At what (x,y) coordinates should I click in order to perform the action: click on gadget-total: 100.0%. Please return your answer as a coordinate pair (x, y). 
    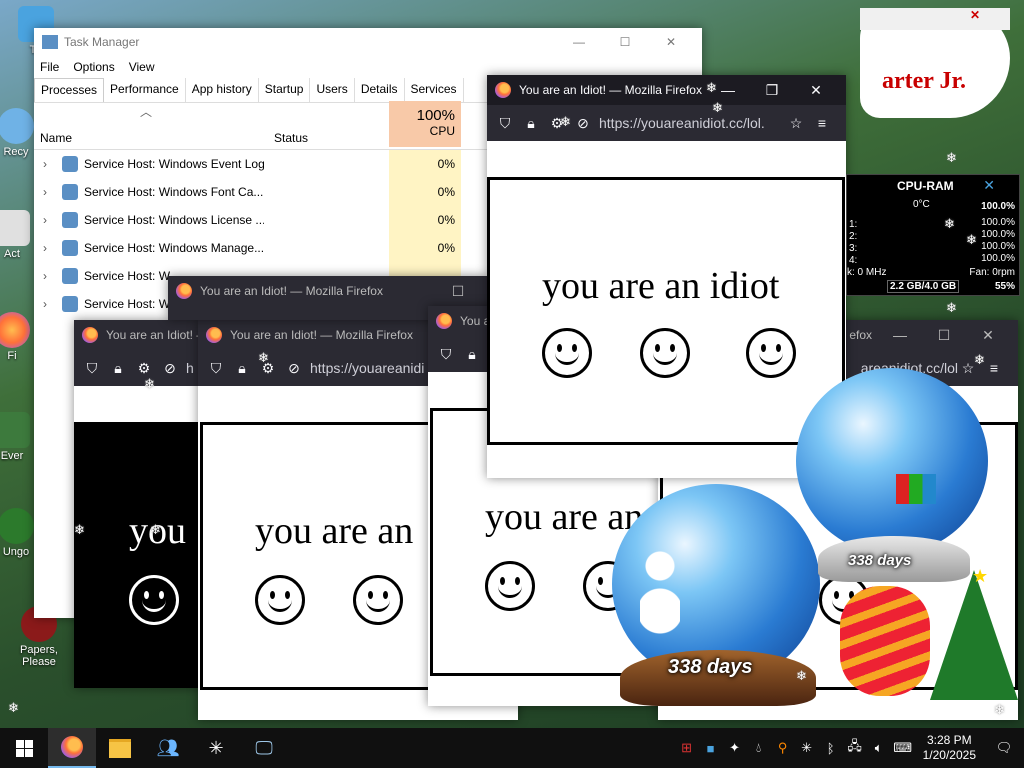
    Looking at the image, I should click on (998, 206).